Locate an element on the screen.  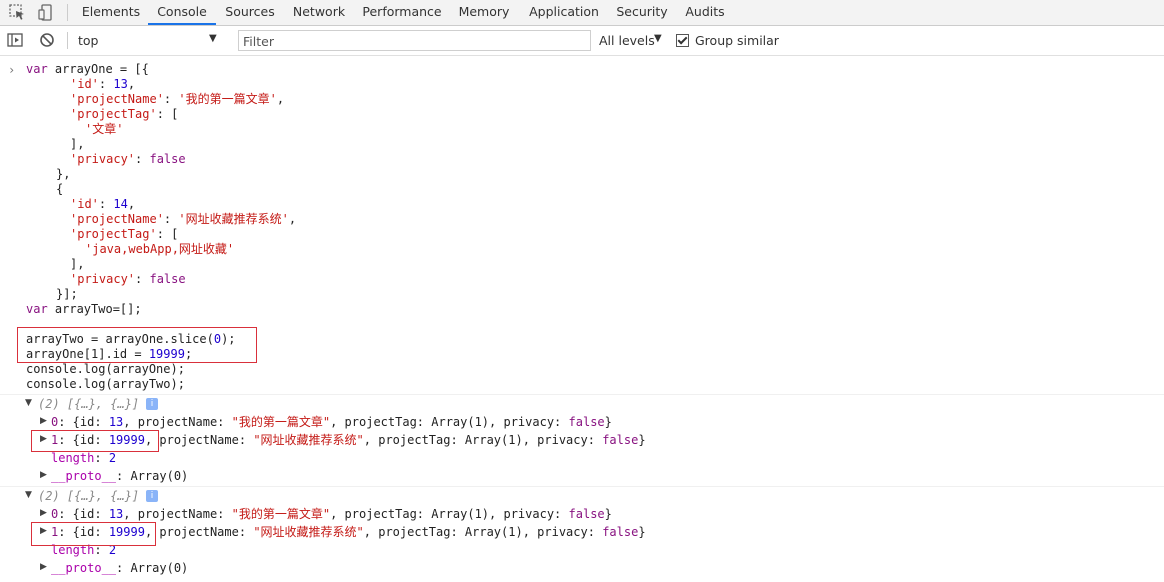
filter-box is located at coordinates (414, 40).